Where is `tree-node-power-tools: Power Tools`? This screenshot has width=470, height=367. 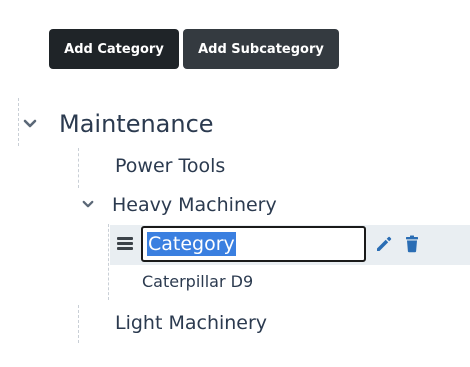 tree-node-power-tools: Power Tools is located at coordinates (170, 166).